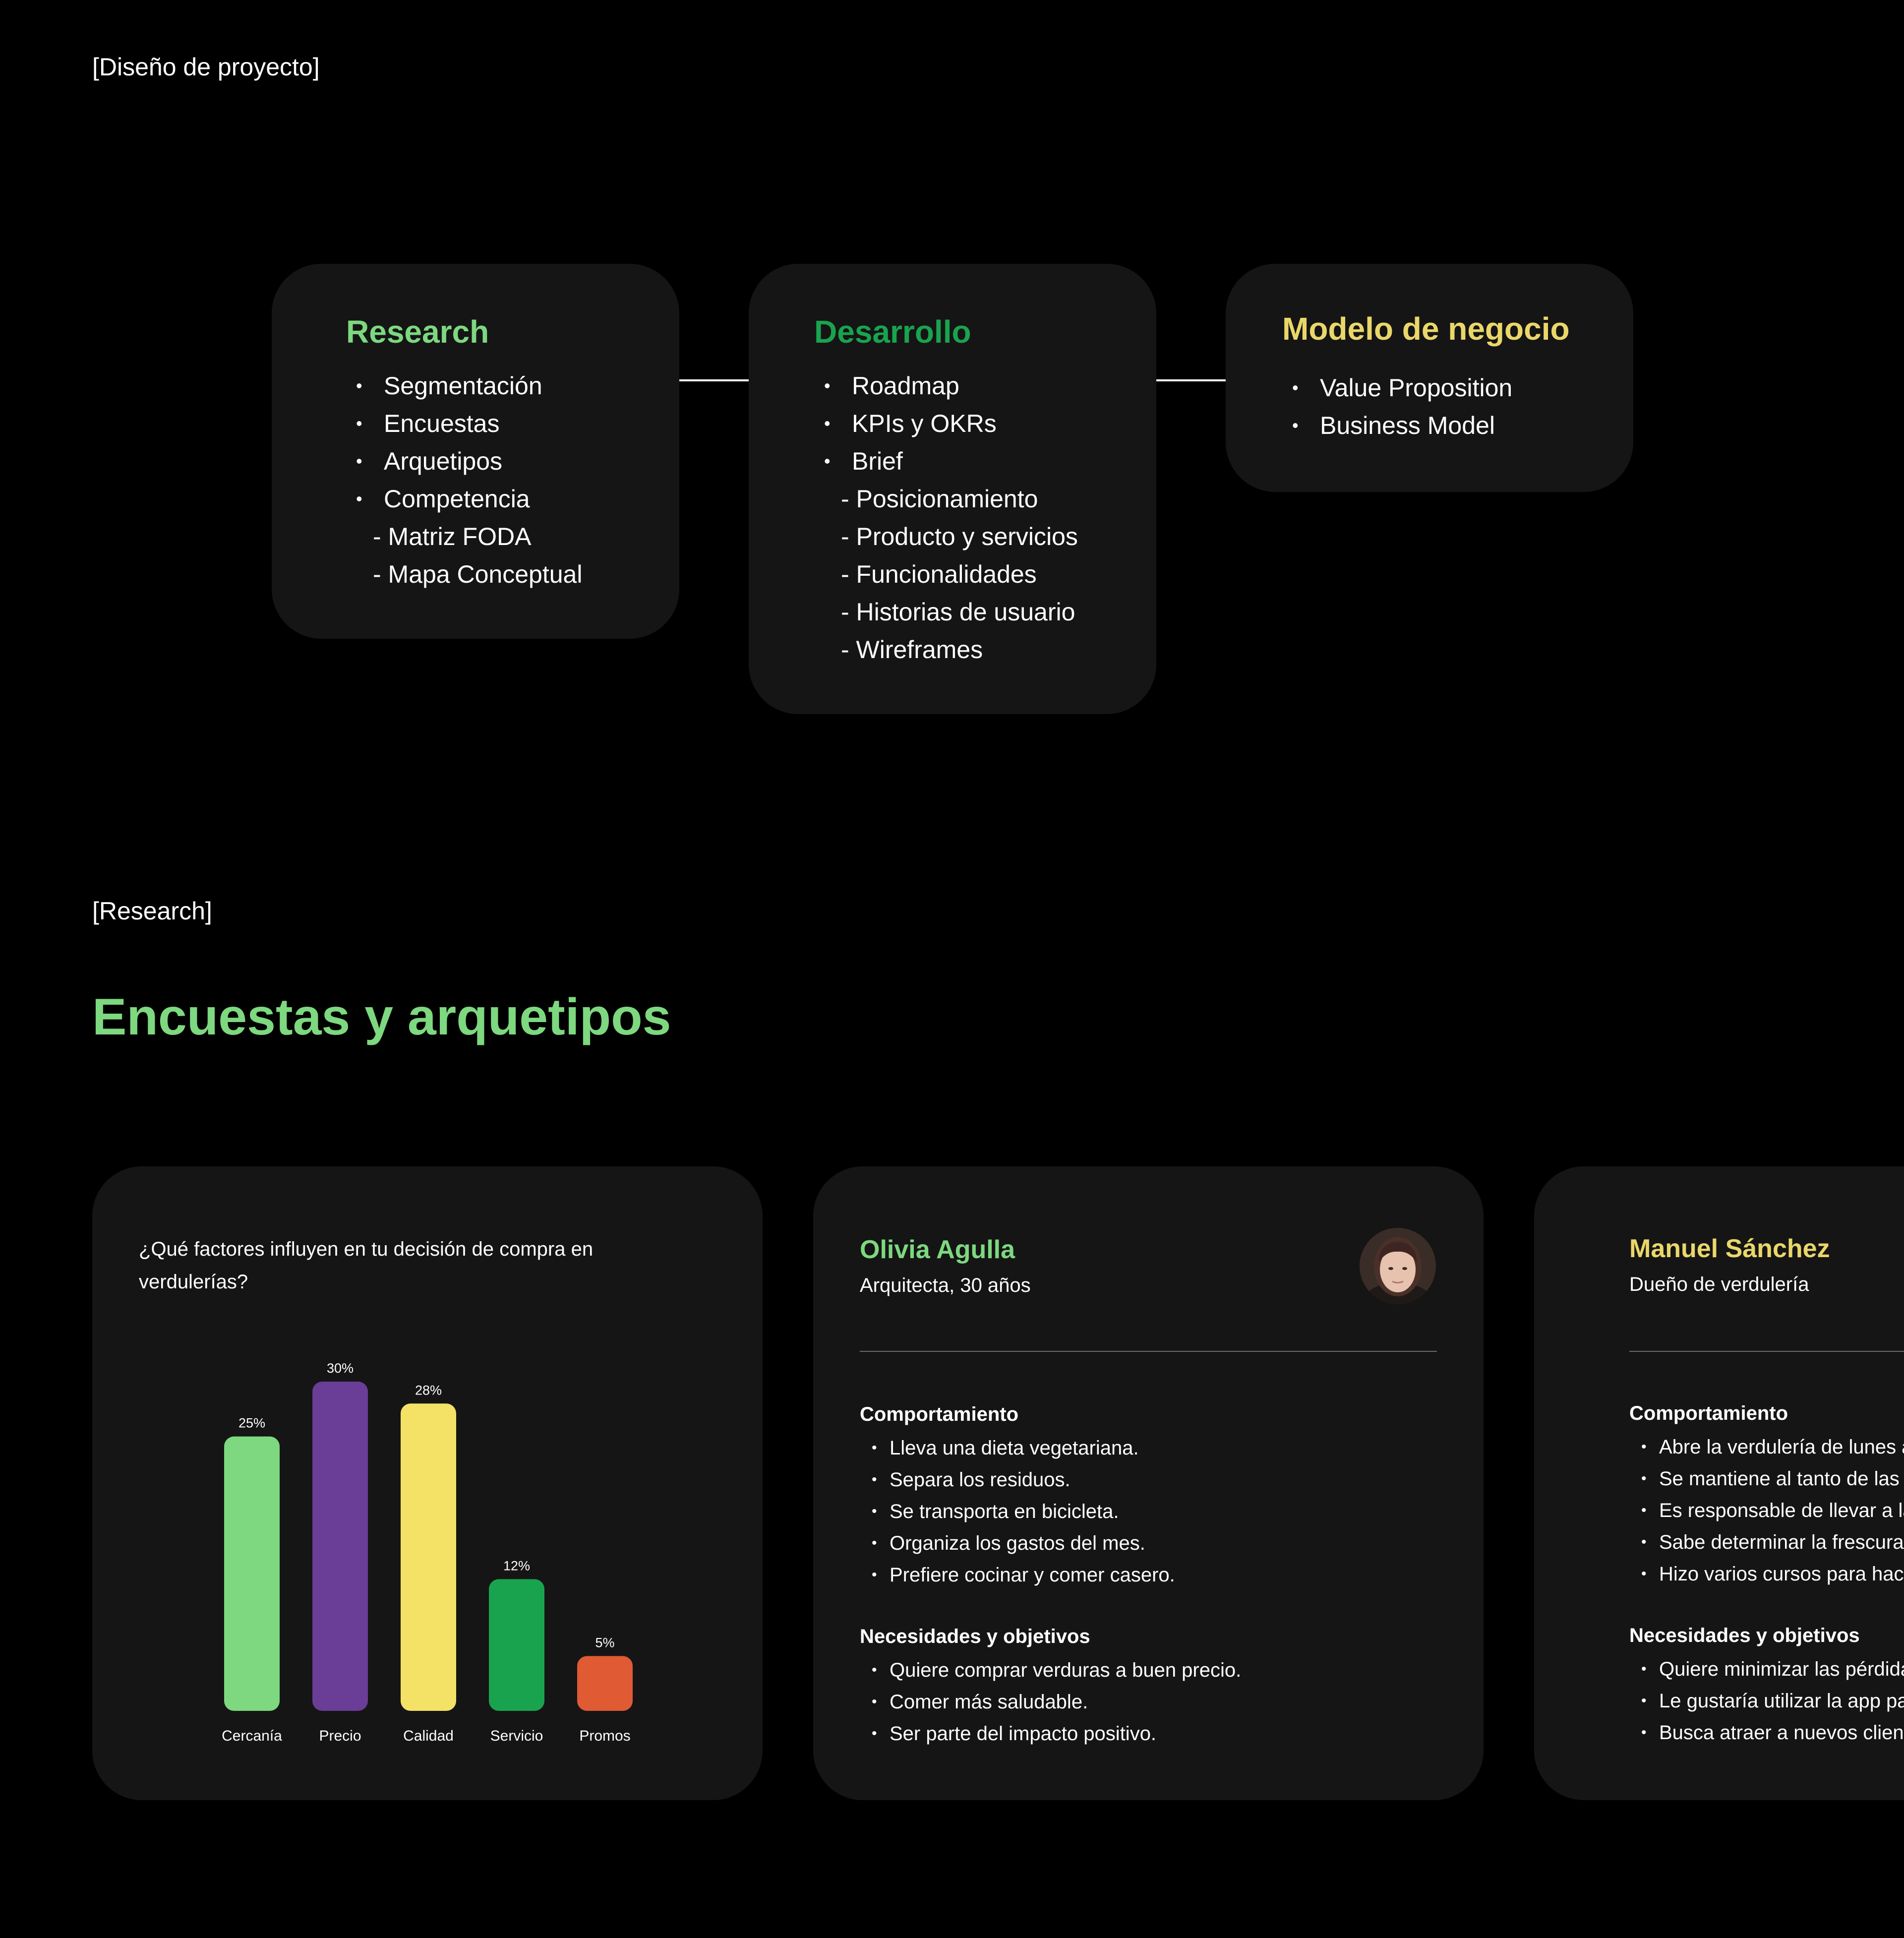 The width and height of the screenshot is (1904, 1938). Describe the element at coordinates (892, 332) in the screenshot. I see `phase-title: Desarrollo` at that location.